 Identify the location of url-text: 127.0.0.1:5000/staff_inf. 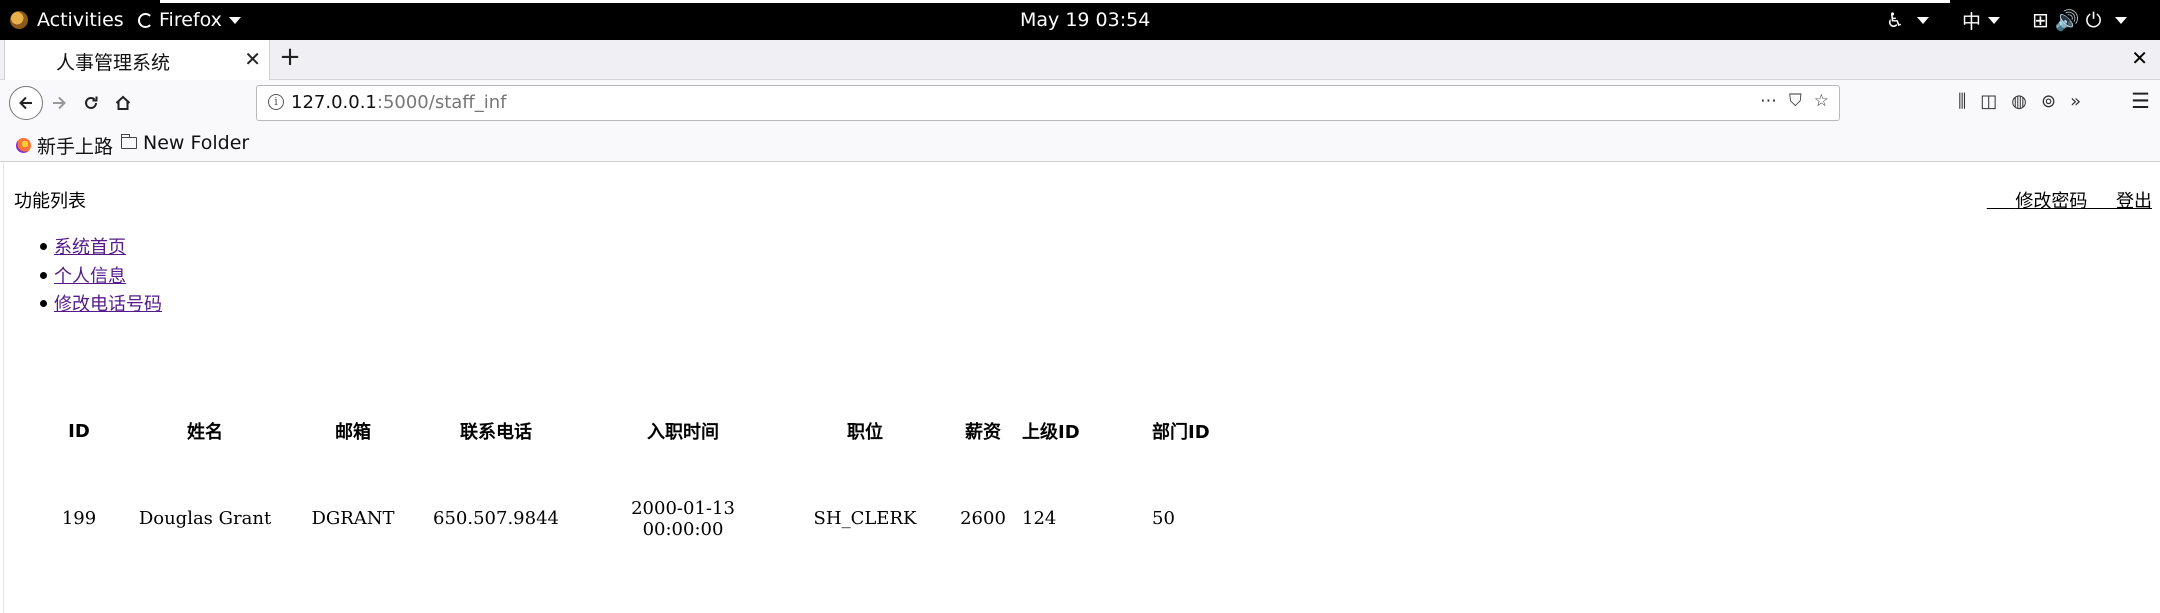
(398, 102).